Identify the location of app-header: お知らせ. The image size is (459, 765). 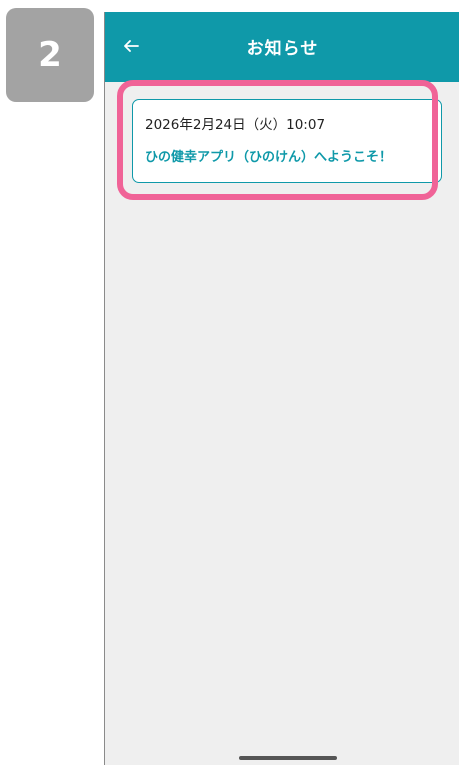
(282, 47).